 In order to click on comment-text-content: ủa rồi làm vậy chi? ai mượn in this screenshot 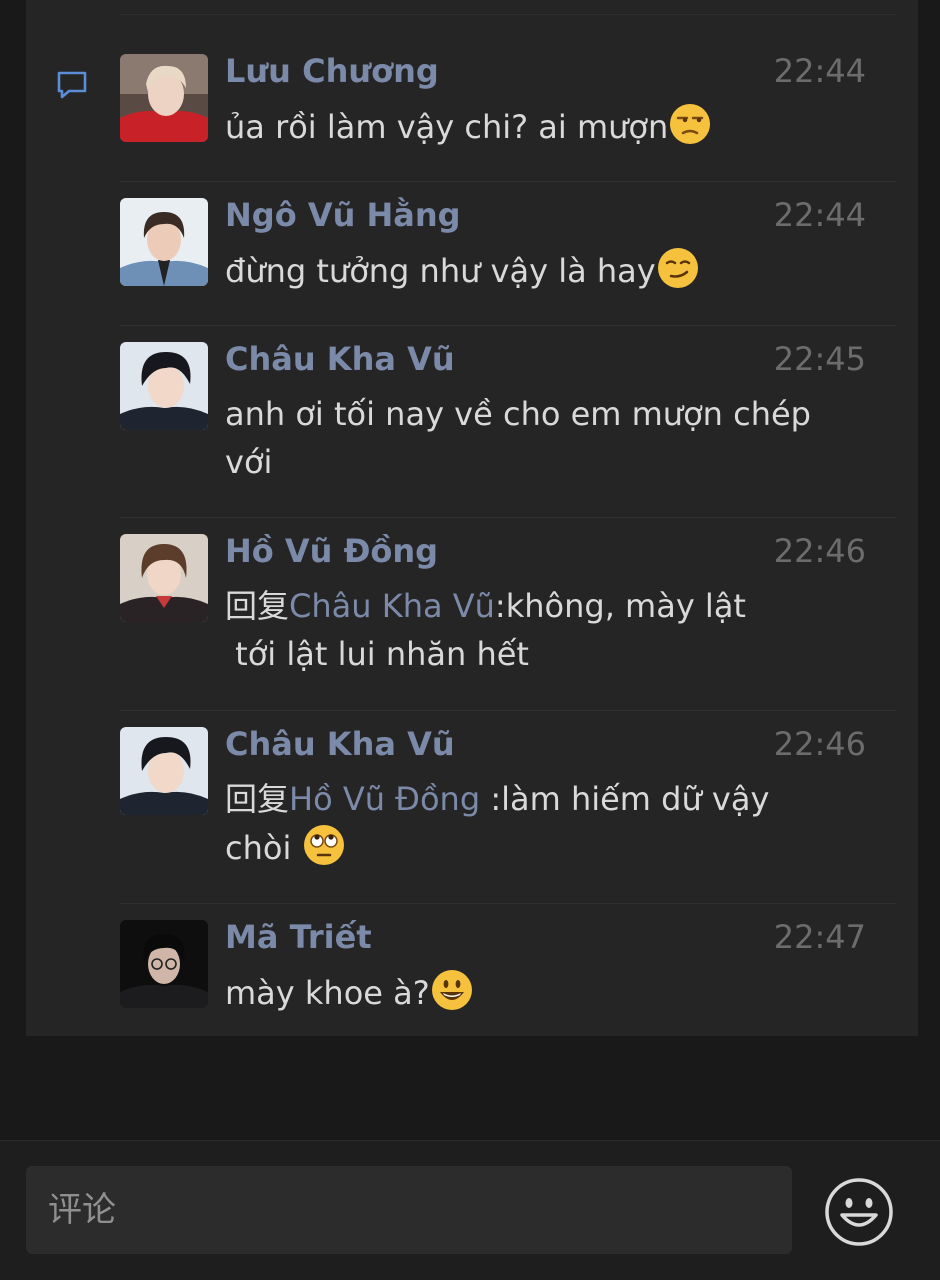, I will do `click(447, 127)`.